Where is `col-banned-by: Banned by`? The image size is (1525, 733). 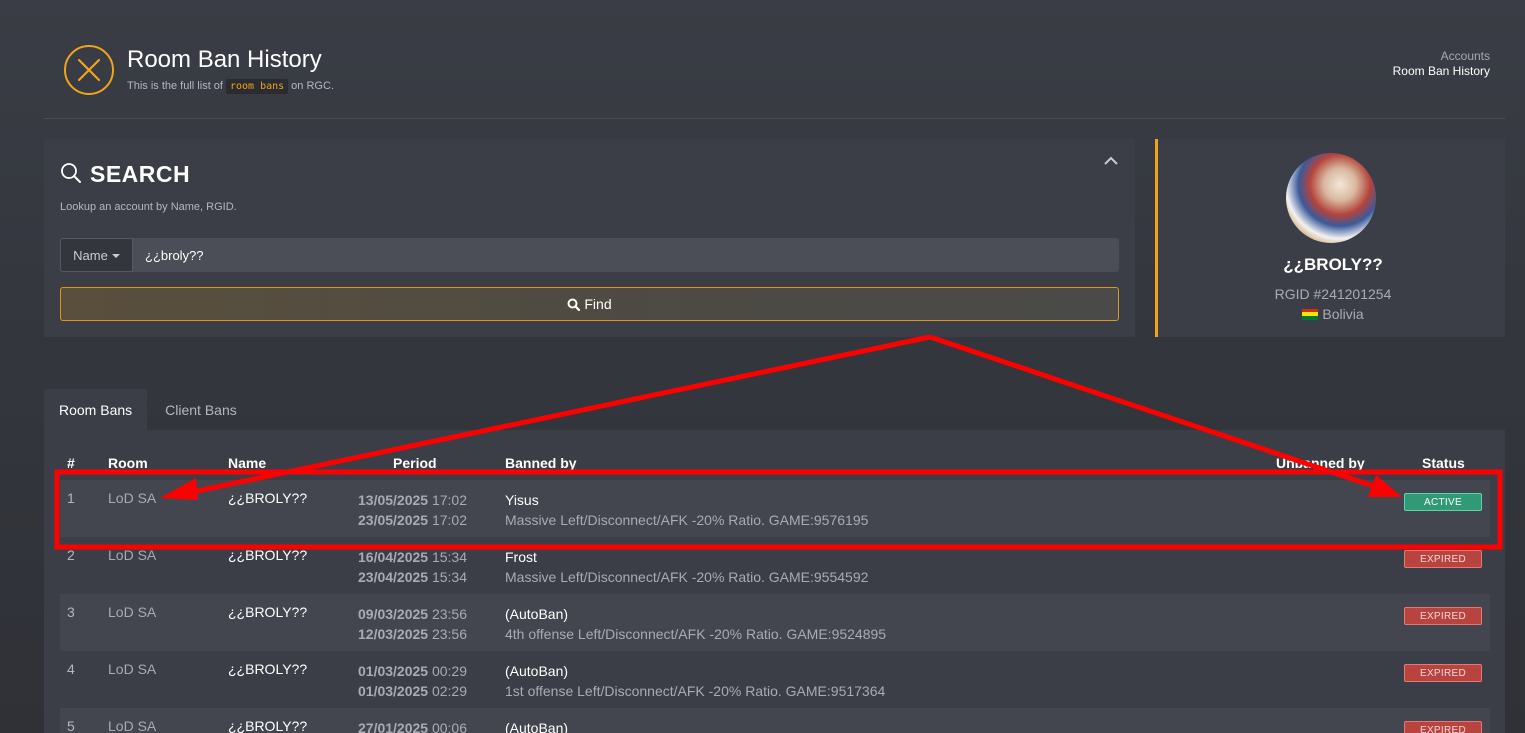 col-banned-by: Banned by is located at coordinates (541, 463).